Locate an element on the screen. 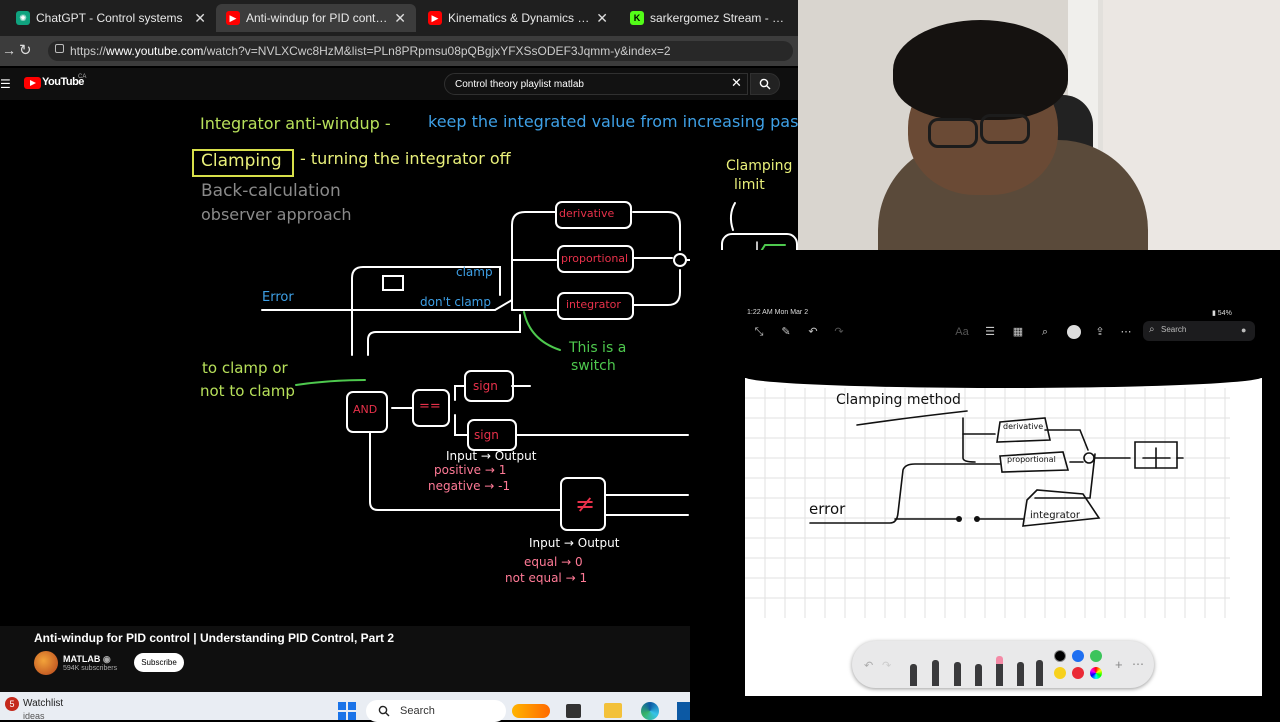 The width and height of the screenshot is (1280, 722). marker-tool-icon is located at coordinates (978, 675).